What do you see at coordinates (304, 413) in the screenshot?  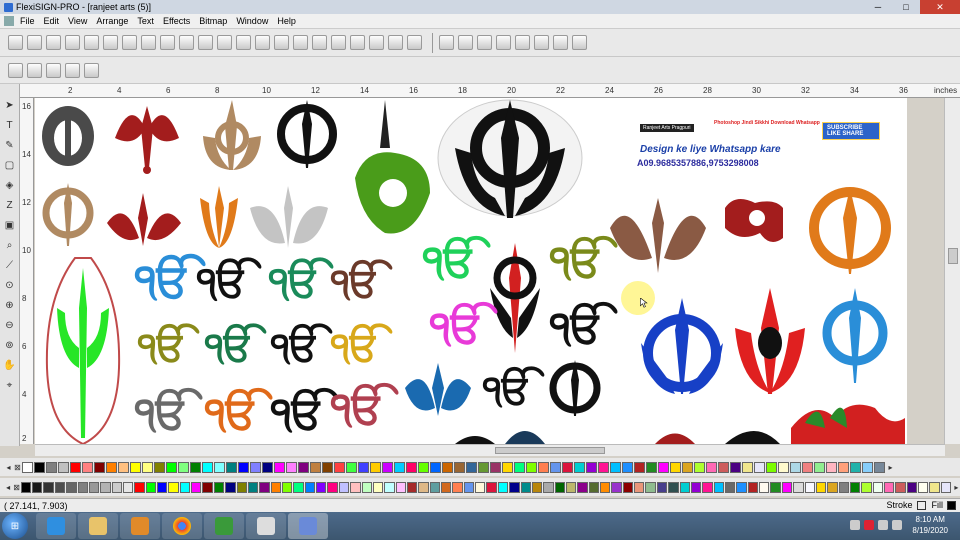 I see `ik-onkar-black-4: ੴ` at bounding box center [304, 413].